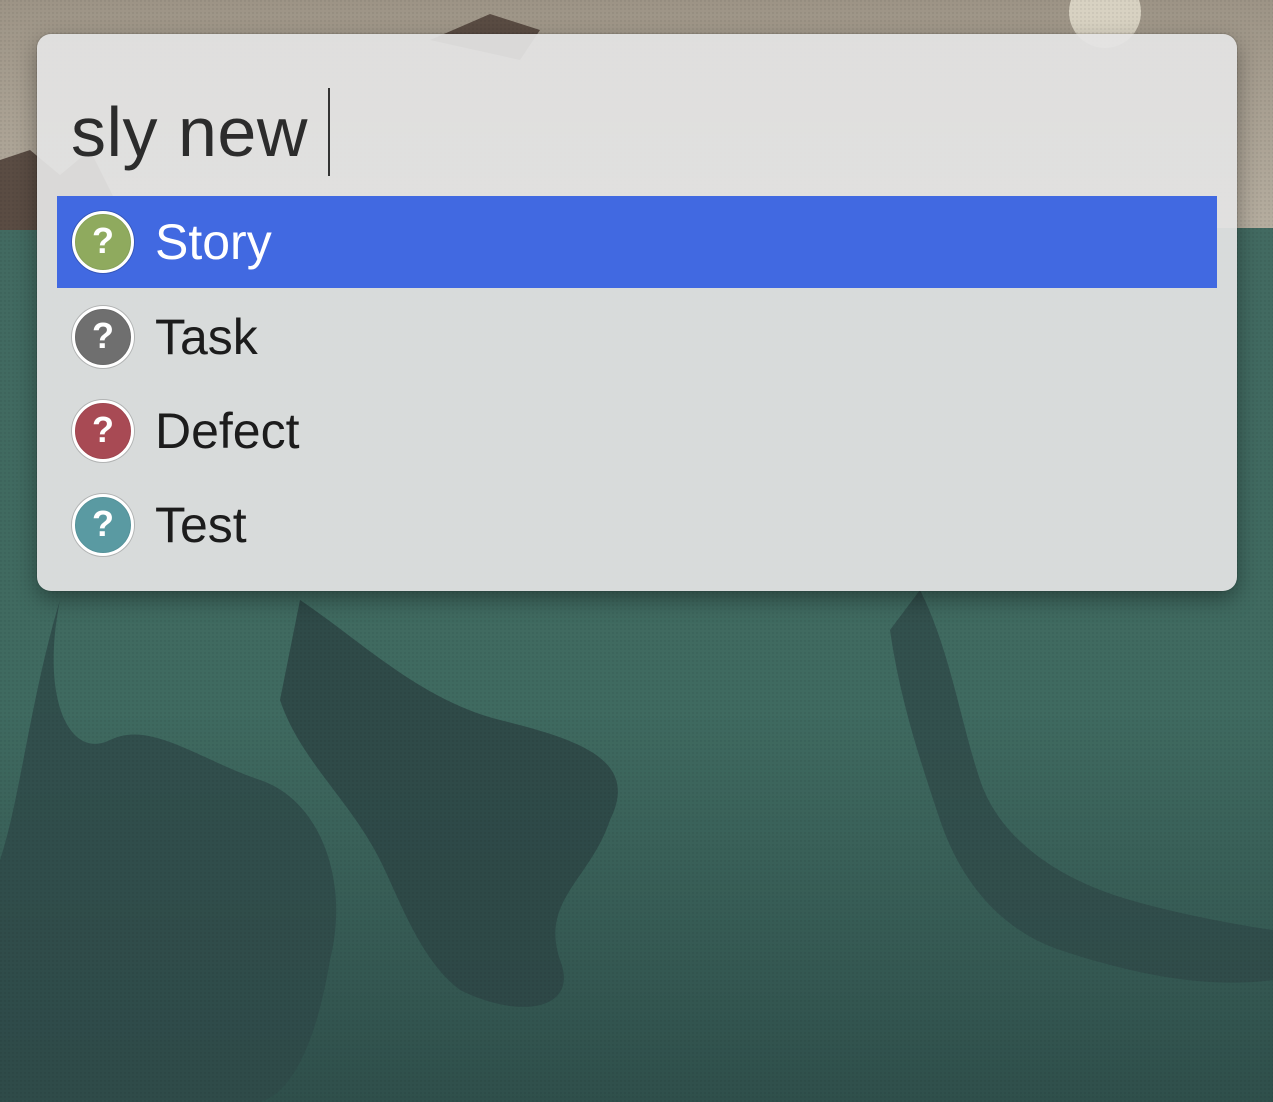 The image size is (1273, 1102). Describe the element at coordinates (227, 431) in the screenshot. I see `result-label: Defect` at that location.